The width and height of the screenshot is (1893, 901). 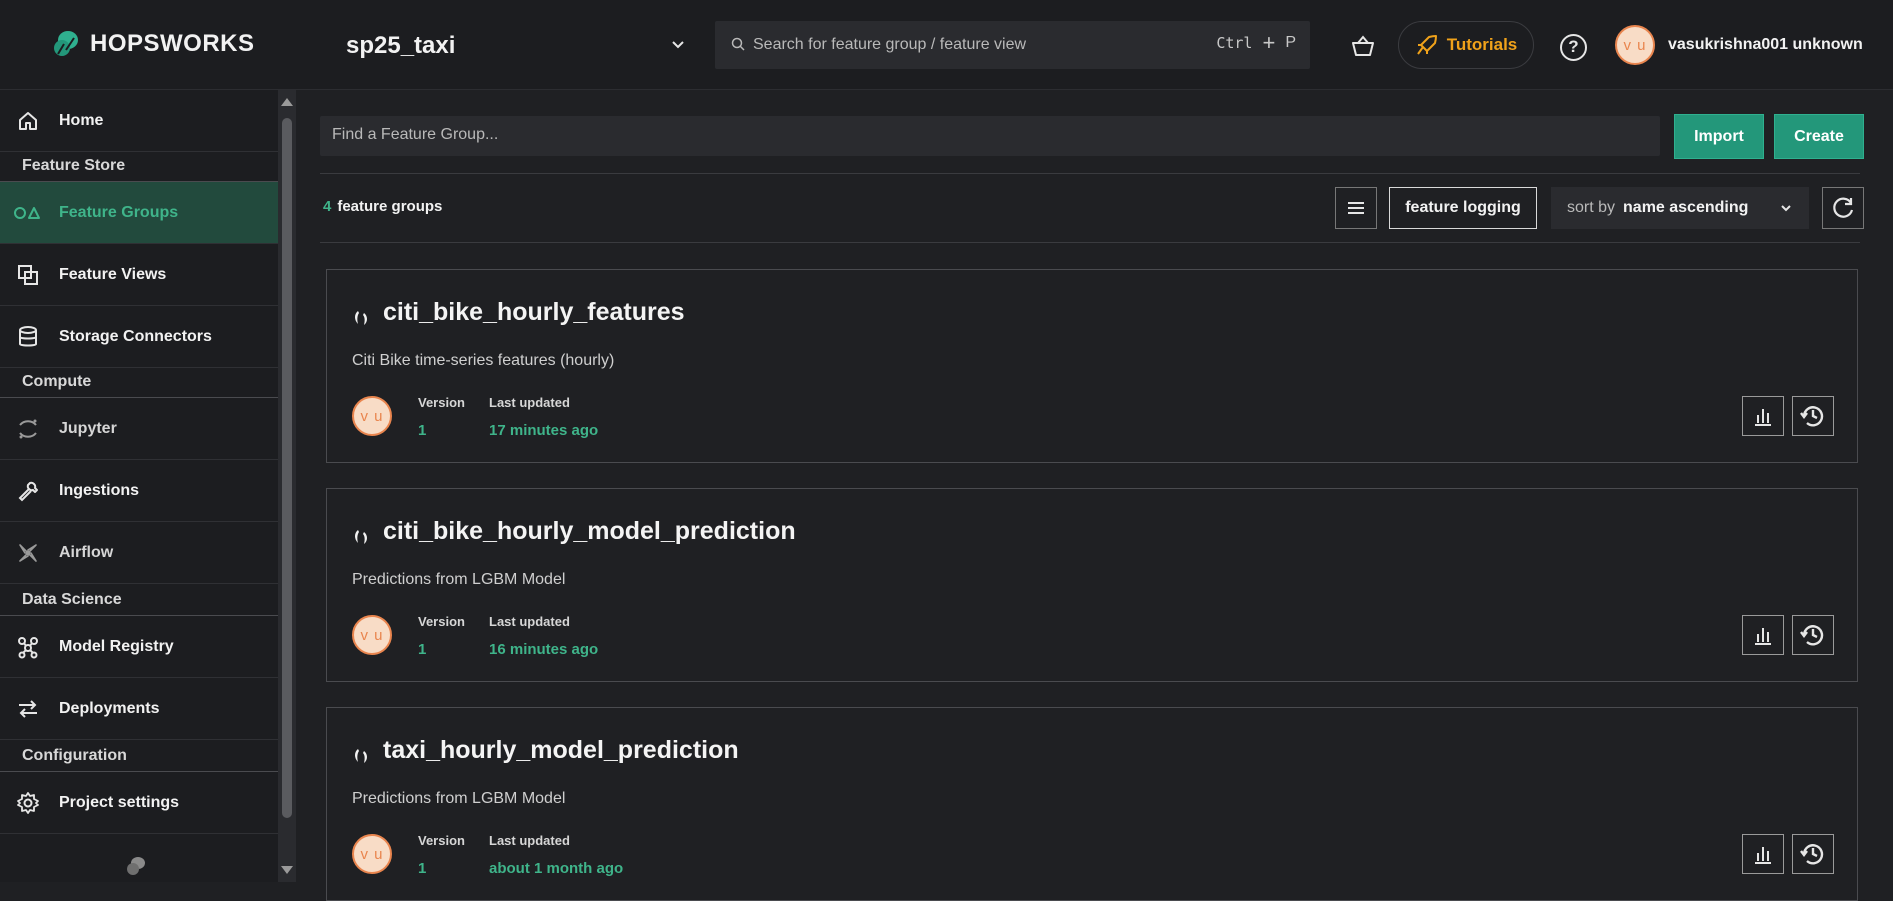 I want to click on feature-logging-button: feature logging, so click(x=1463, y=208).